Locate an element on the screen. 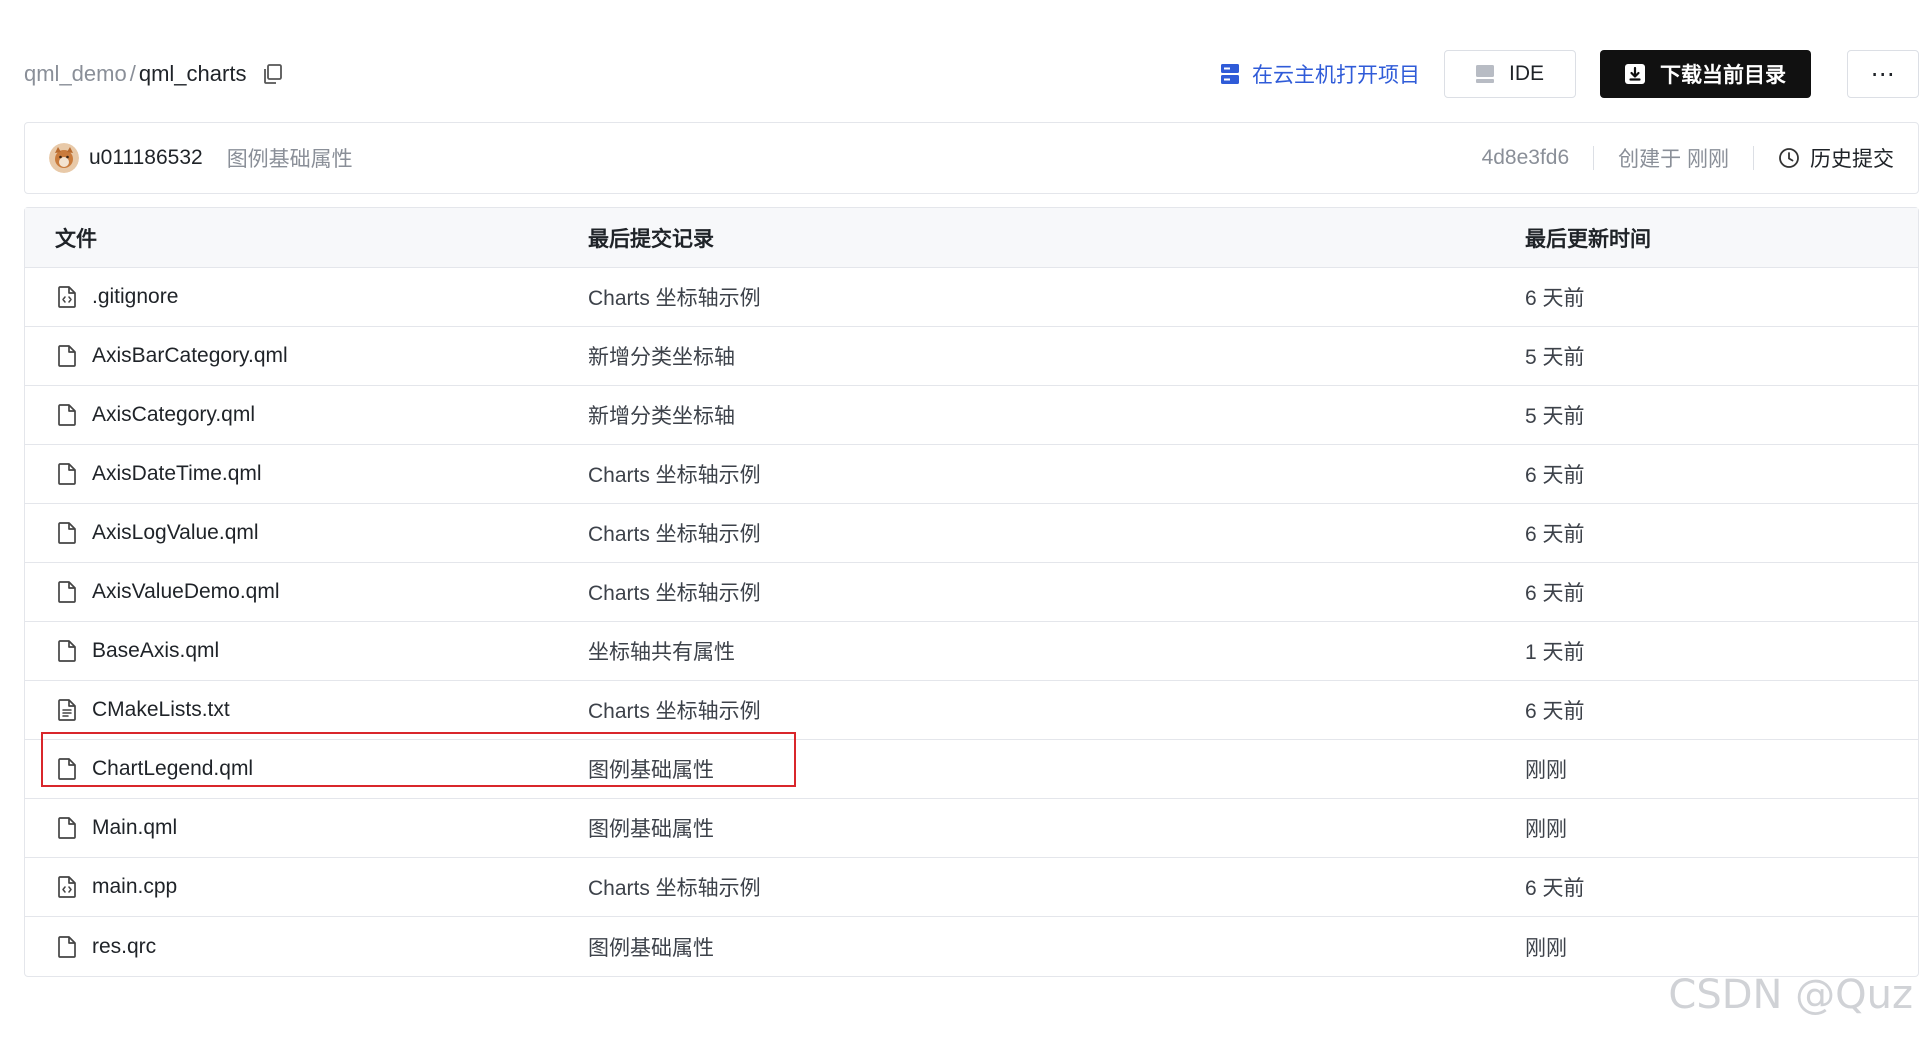 The width and height of the screenshot is (1919, 1037). file-name-link: res.qrc is located at coordinates (124, 947).